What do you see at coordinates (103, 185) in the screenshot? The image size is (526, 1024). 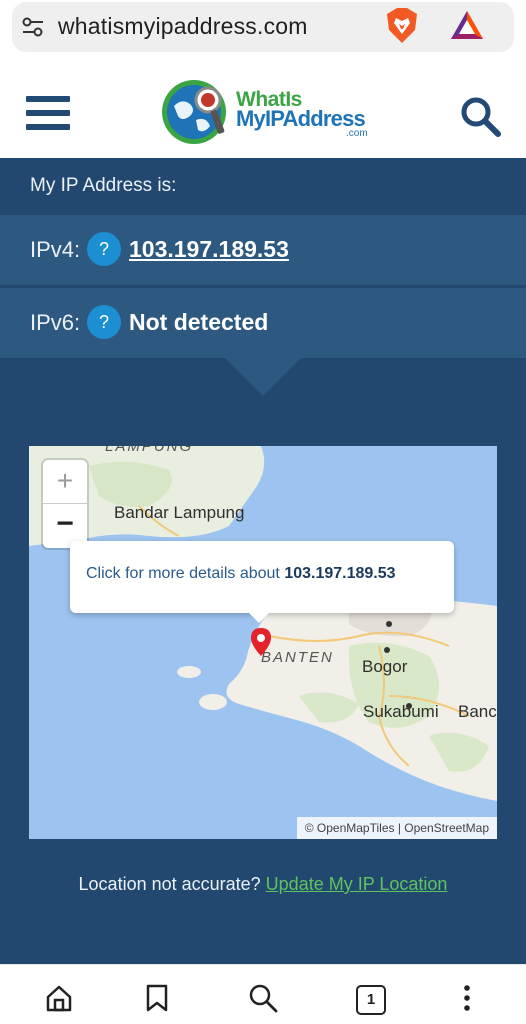 I see `ip-heading: My IP Address is:` at bounding box center [103, 185].